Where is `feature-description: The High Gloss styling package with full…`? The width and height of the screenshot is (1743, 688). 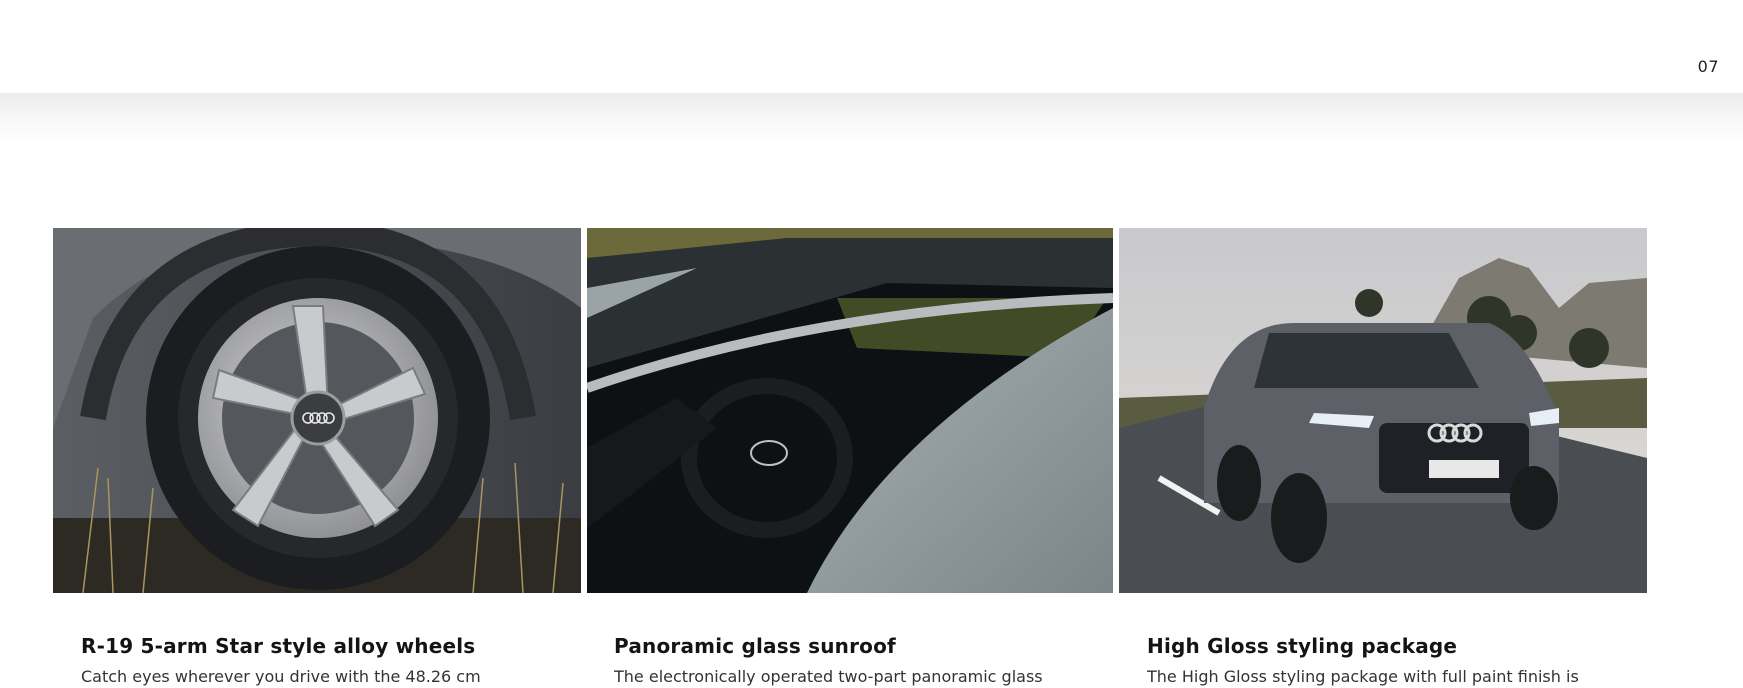 feature-description: The High Gloss styling package with full… is located at coordinates (1363, 676).